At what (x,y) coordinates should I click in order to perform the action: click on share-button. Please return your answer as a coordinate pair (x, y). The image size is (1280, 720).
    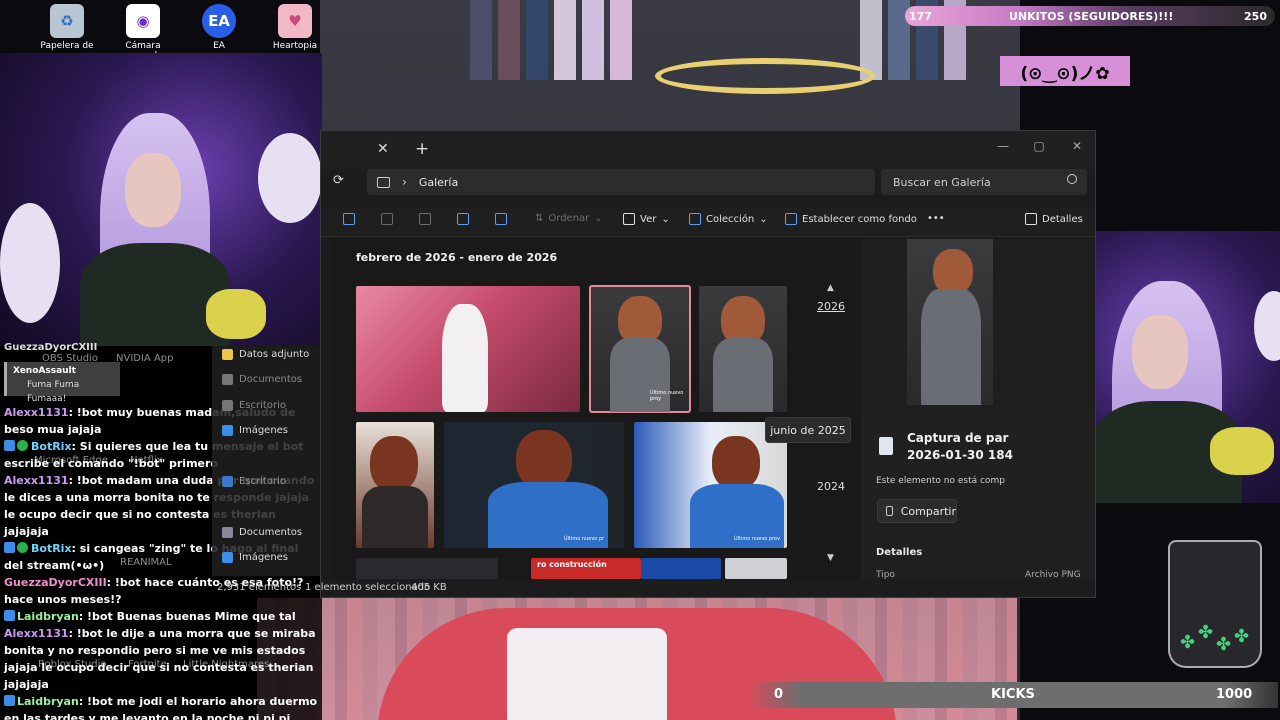
    Looking at the image, I should click on (463, 219).